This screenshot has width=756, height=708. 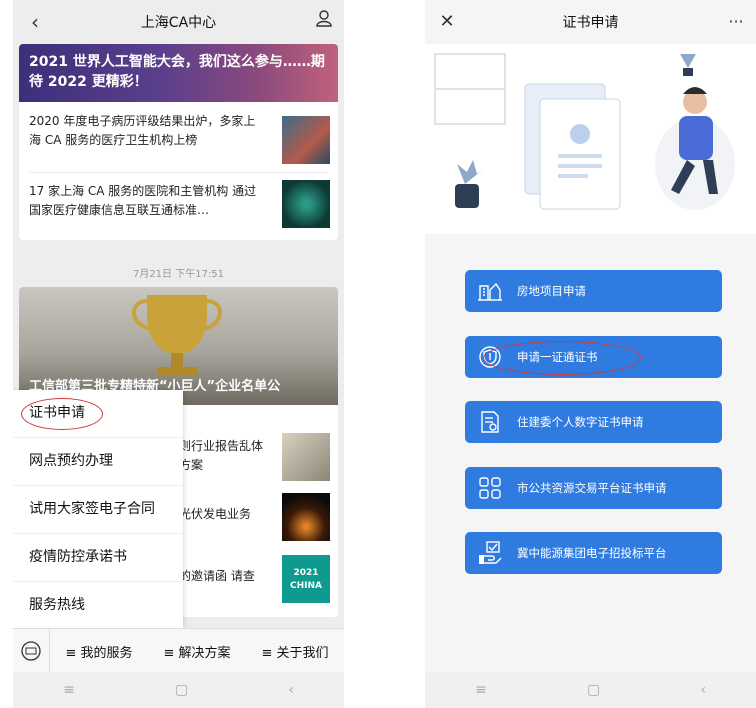 I want to click on menu-item-hotline: 服务热线, so click(x=98, y=605).